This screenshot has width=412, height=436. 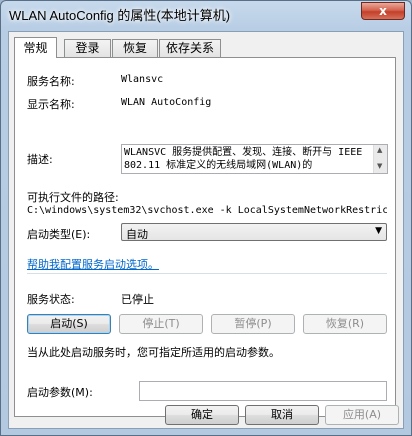 What do you see at coordinates (59, 234) in the screenshot?
I see `startup-type-label: 启动类型(E):` at bounding box center [59, 234].